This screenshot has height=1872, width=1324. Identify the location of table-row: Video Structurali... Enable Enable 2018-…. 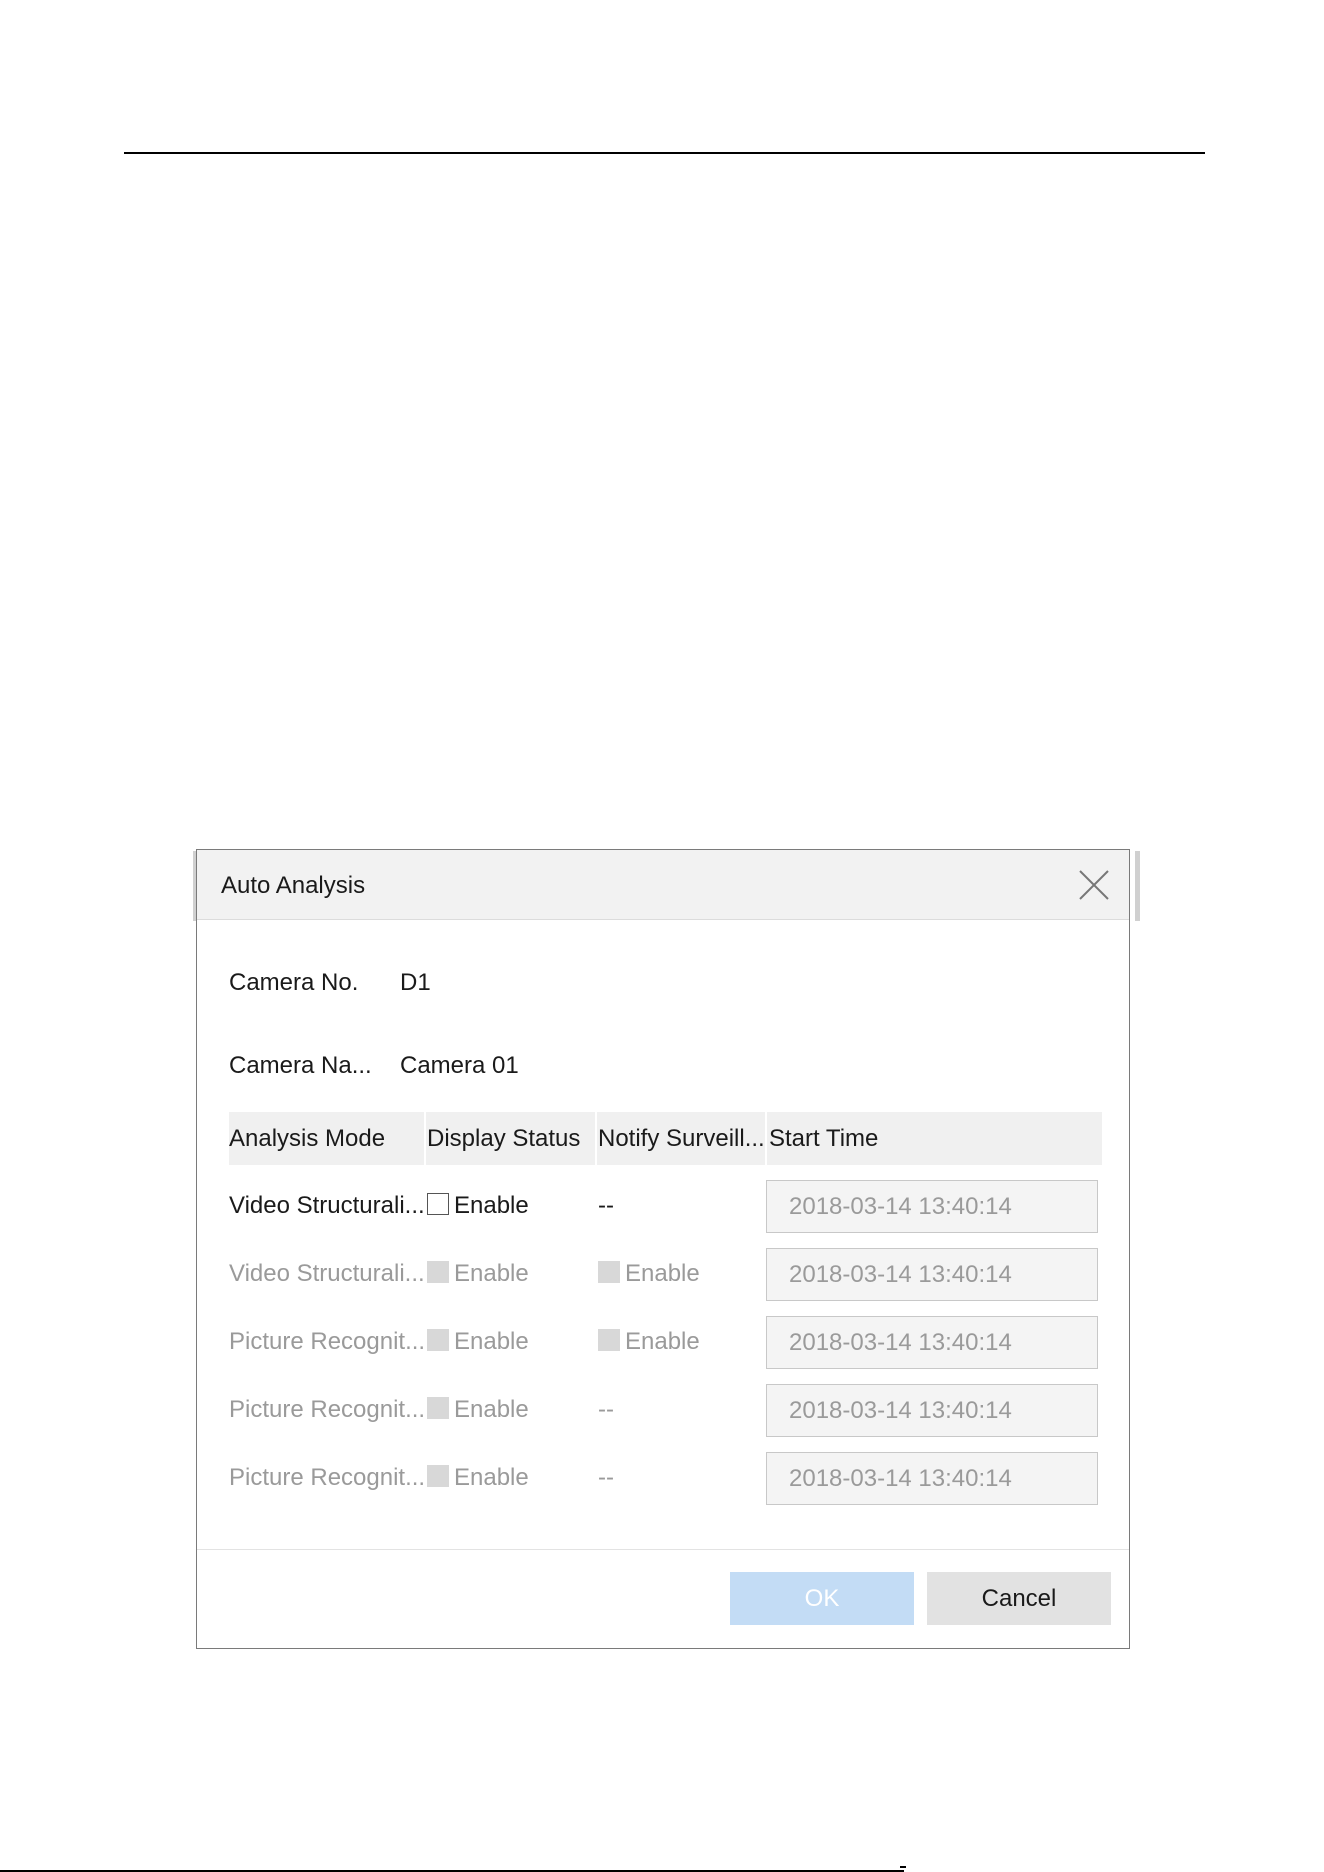
(665, 1274).